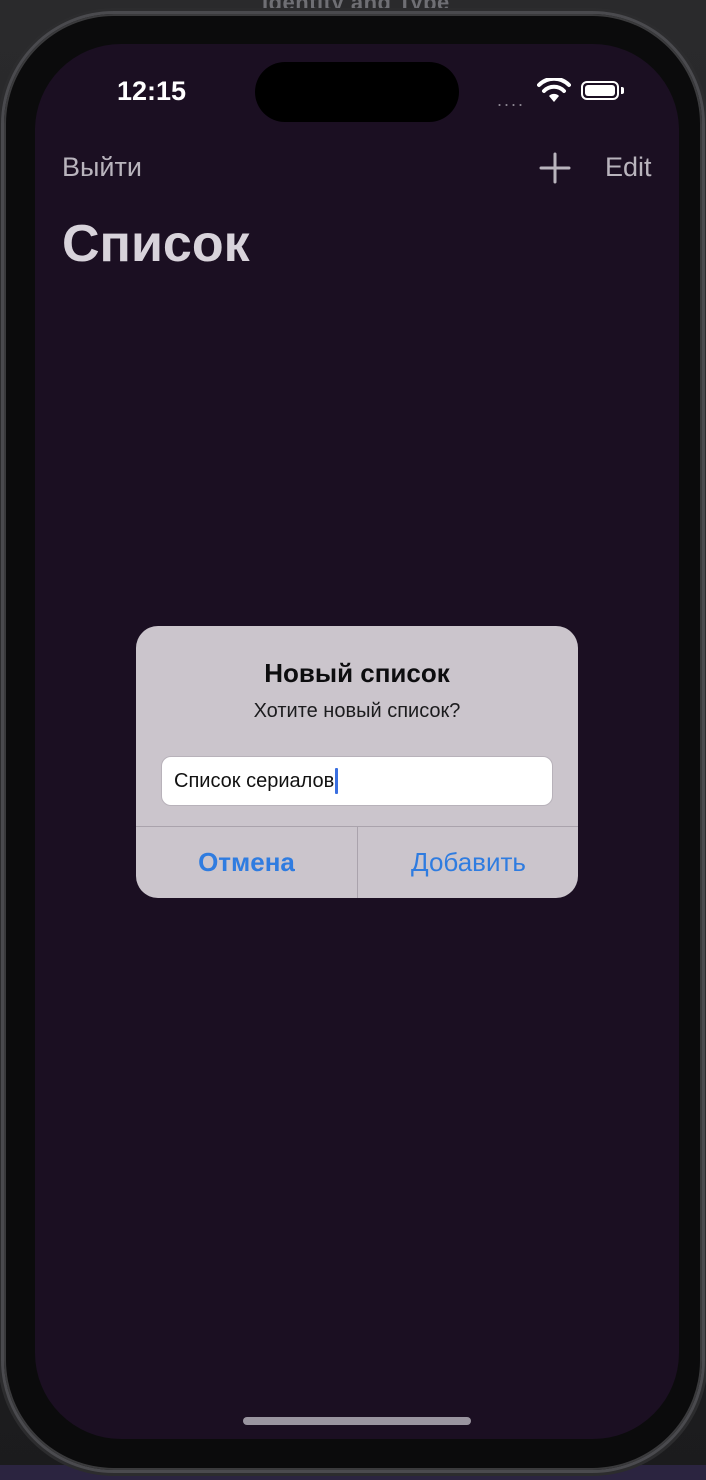 This screenshot has height=1480, width=706. What do you see at coordinates (622, 90) in the screenshot?
I see `battery-tip` at bounding box center [622, 90].